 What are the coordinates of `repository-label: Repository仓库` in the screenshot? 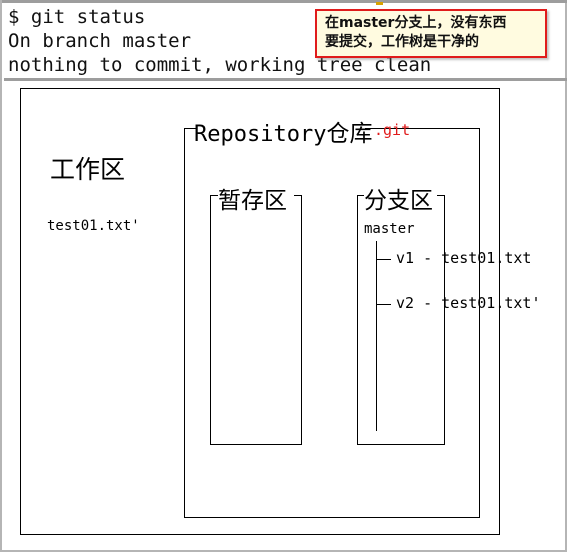 It's located at (283, 131).